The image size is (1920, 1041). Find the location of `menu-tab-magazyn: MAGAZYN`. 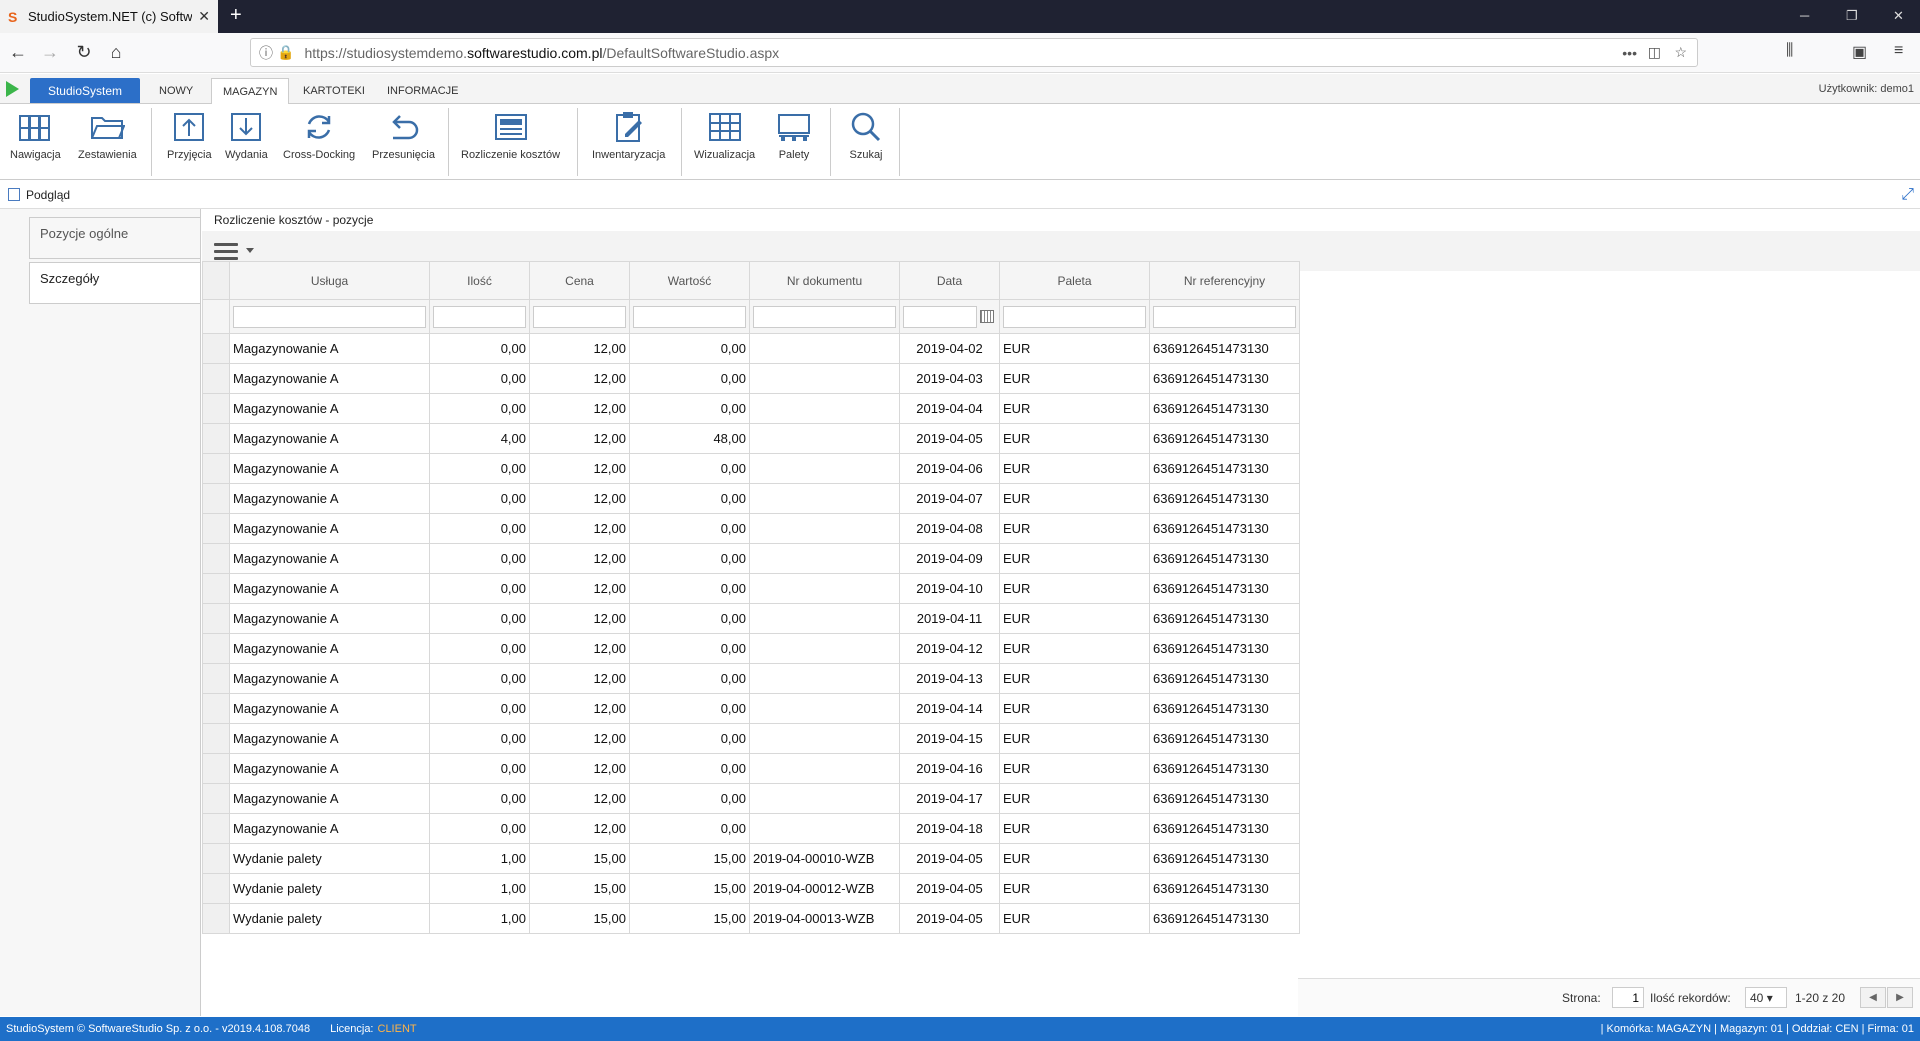

menu-tab-magazyn: MAGAZYN is located at coordinates (250, 91).